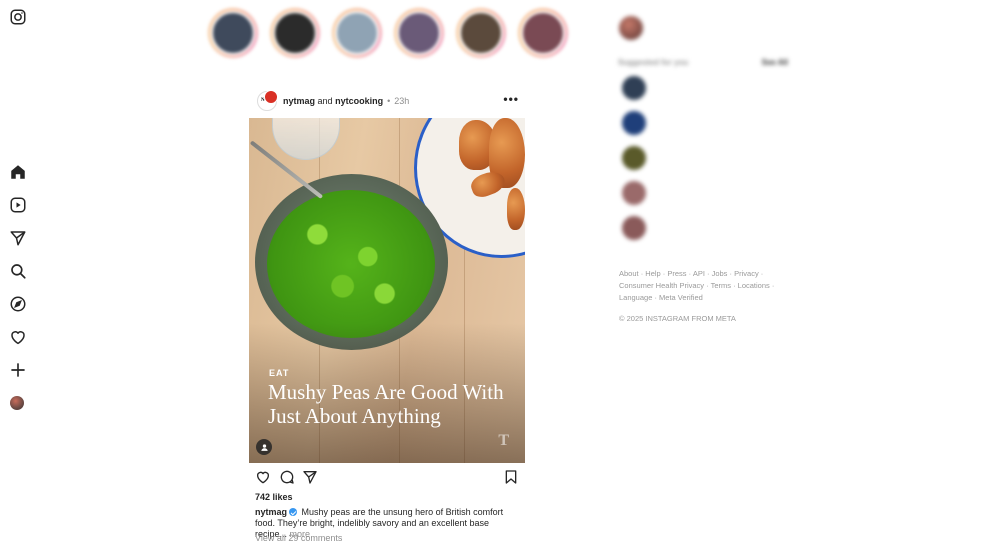 This screenshot has width=1000, height=546. What do you see at coordinates (263, 477) in the screenshot?
I see `like-icon` at bounding box center [263, 477].